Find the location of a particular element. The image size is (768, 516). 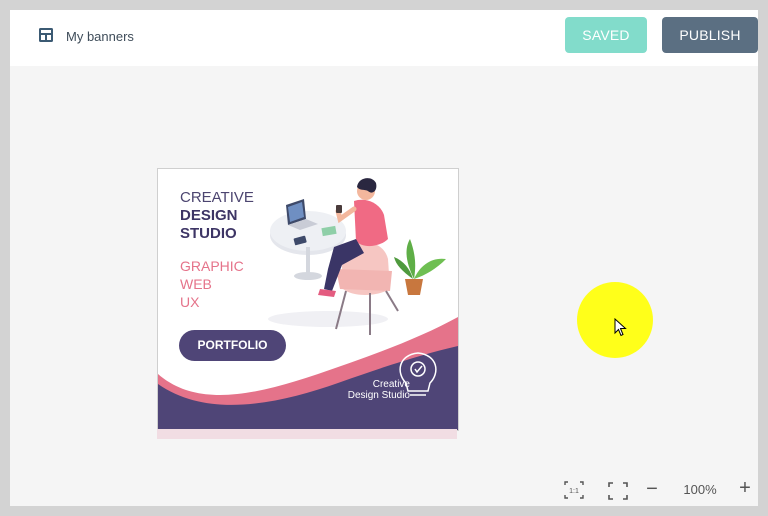

publish-button: PUBLISH is located at coordinates (710, 35).